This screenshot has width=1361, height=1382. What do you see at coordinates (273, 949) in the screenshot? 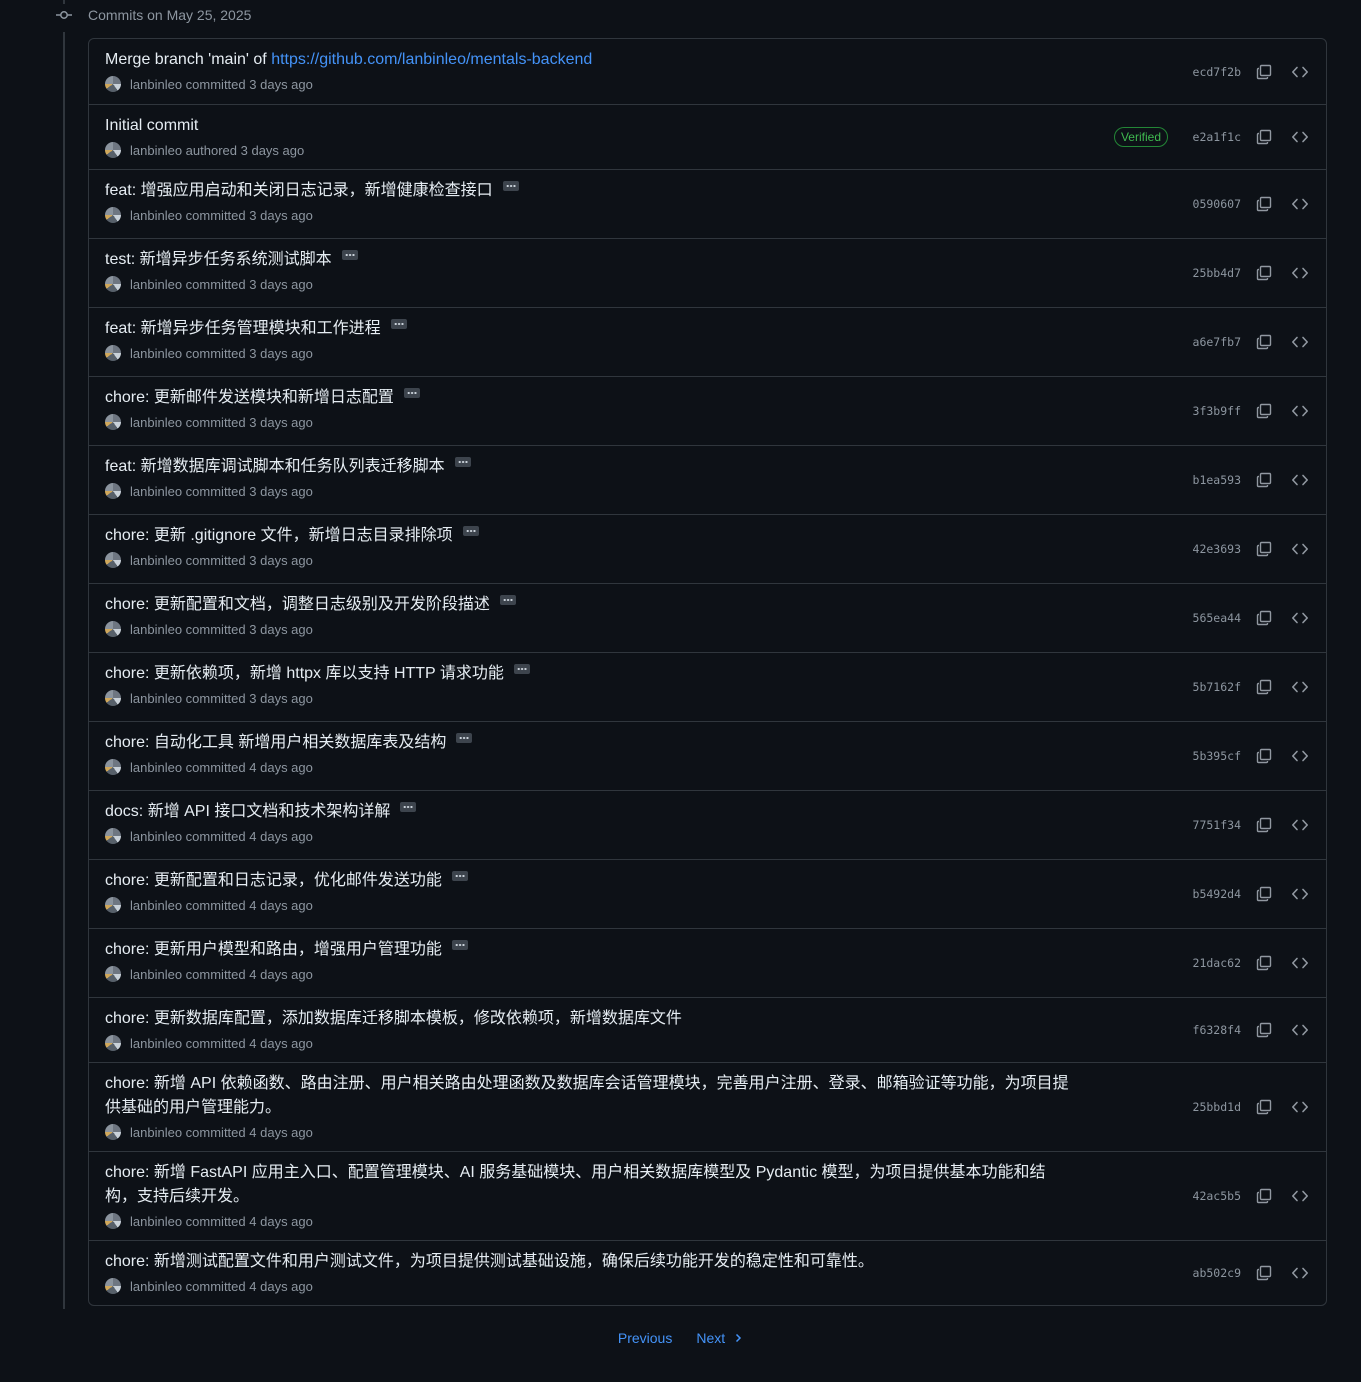
I see `commit-message: chore: 更新用户模型和路由，增强用户管理功能` at bounding box center [273, 949].